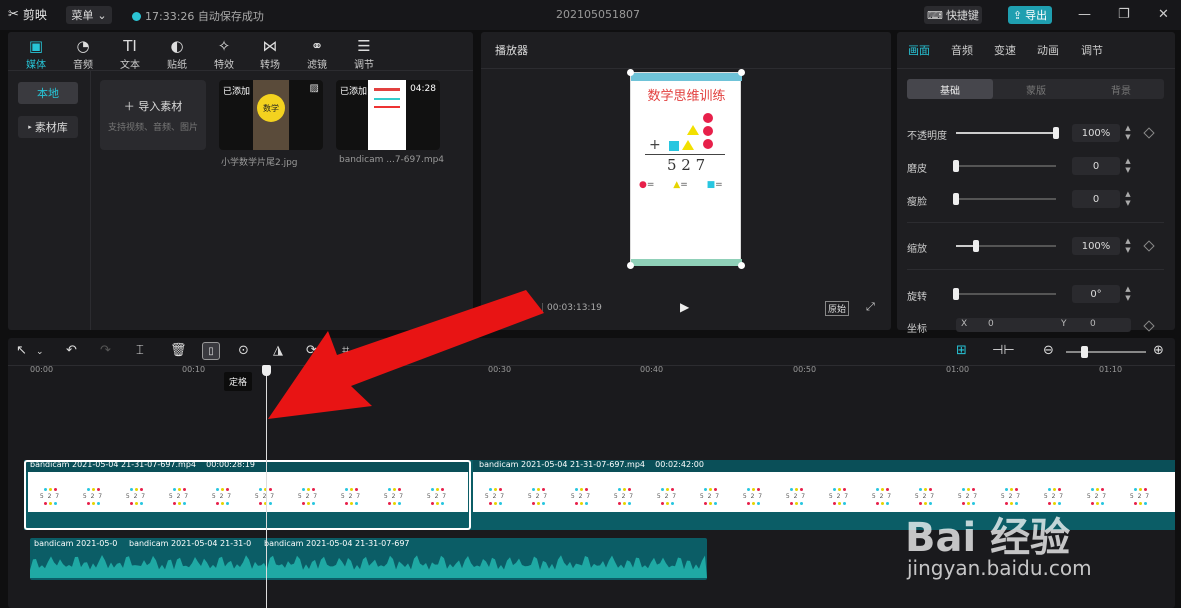 The height and width of the screenshot is (608, 1181). Describe the element at coordinates (368, 566) in the screenshot. I see `waveform-shape` at that location.